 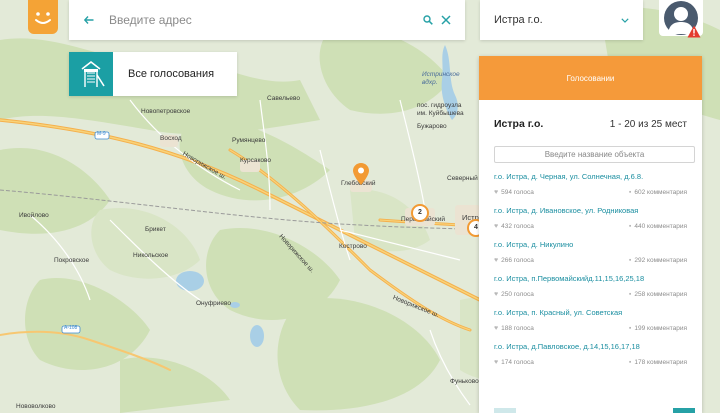 I want to click on road-label: A-108, so click(x=71, y=328).